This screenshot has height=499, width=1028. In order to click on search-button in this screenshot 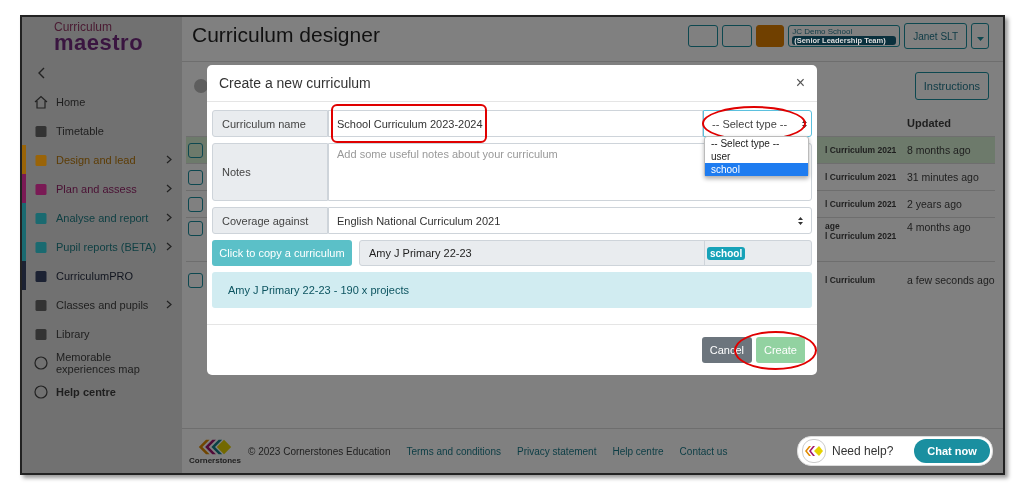, I will do `click(737, 36)`.